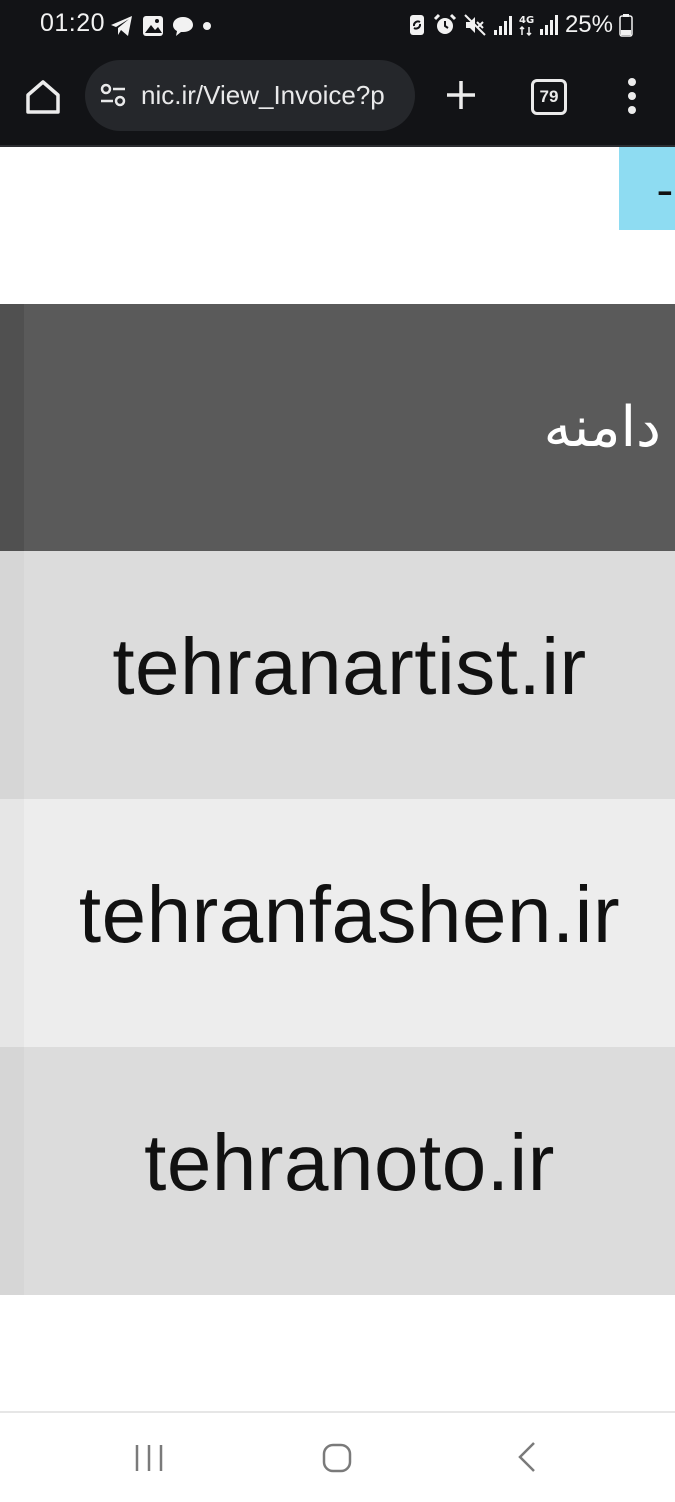 Image resolution: width=675 pixels, height=1502 pixels. I want to click on notification-icons, so click(161, 26).